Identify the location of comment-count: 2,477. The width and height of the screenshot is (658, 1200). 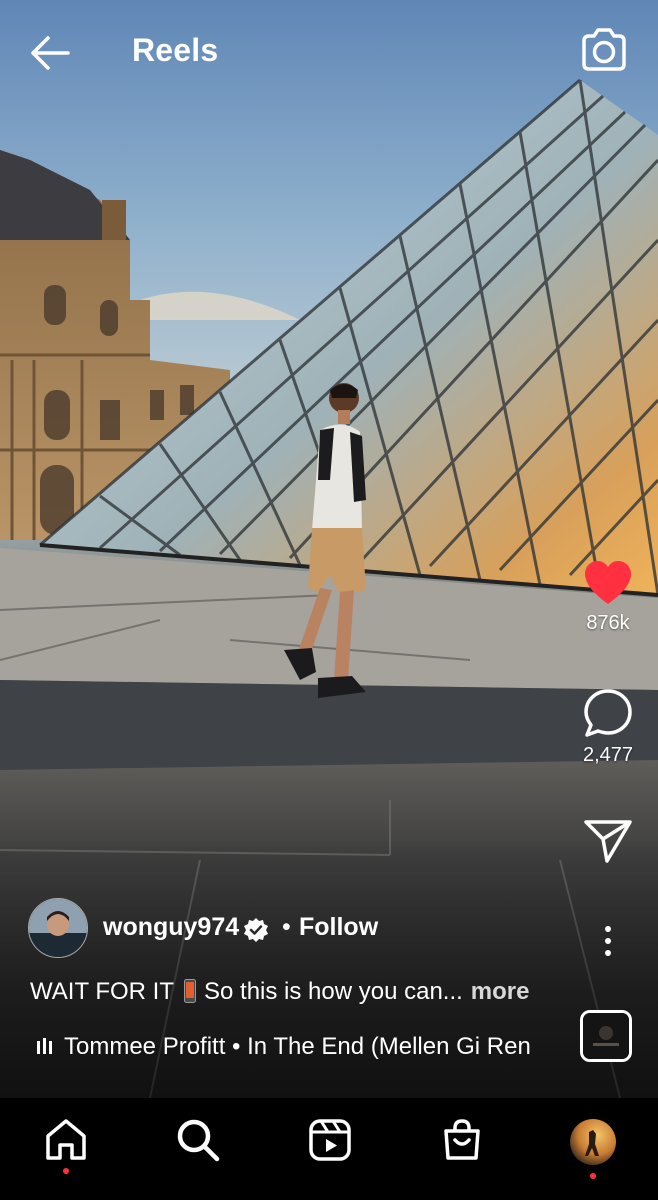
(608, 755).